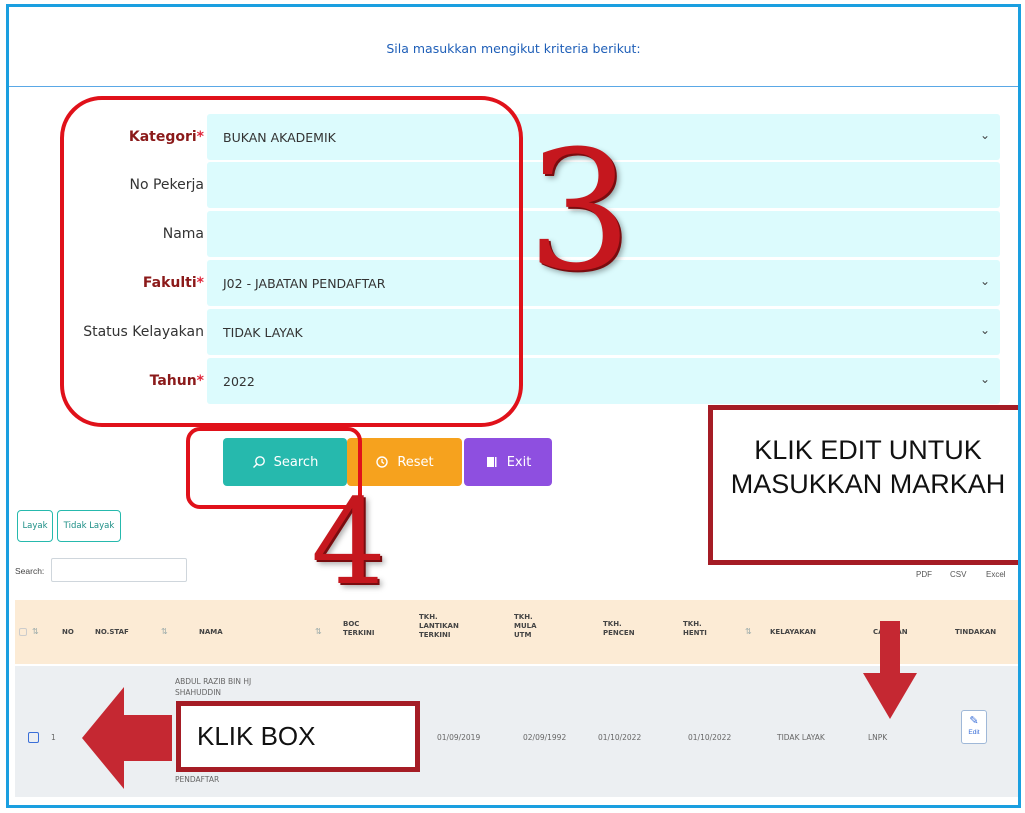  Describe the element at coordinates (958, 574) in the screenshot. I see `export-csv-button: CSV` at that location.